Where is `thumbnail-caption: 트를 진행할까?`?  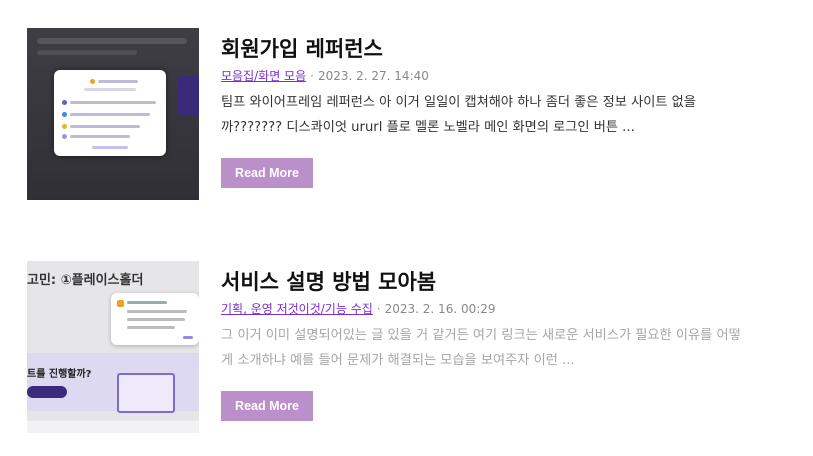
thumbnail-caption: 트를 진행할까? is located at coordinates (59, 374).